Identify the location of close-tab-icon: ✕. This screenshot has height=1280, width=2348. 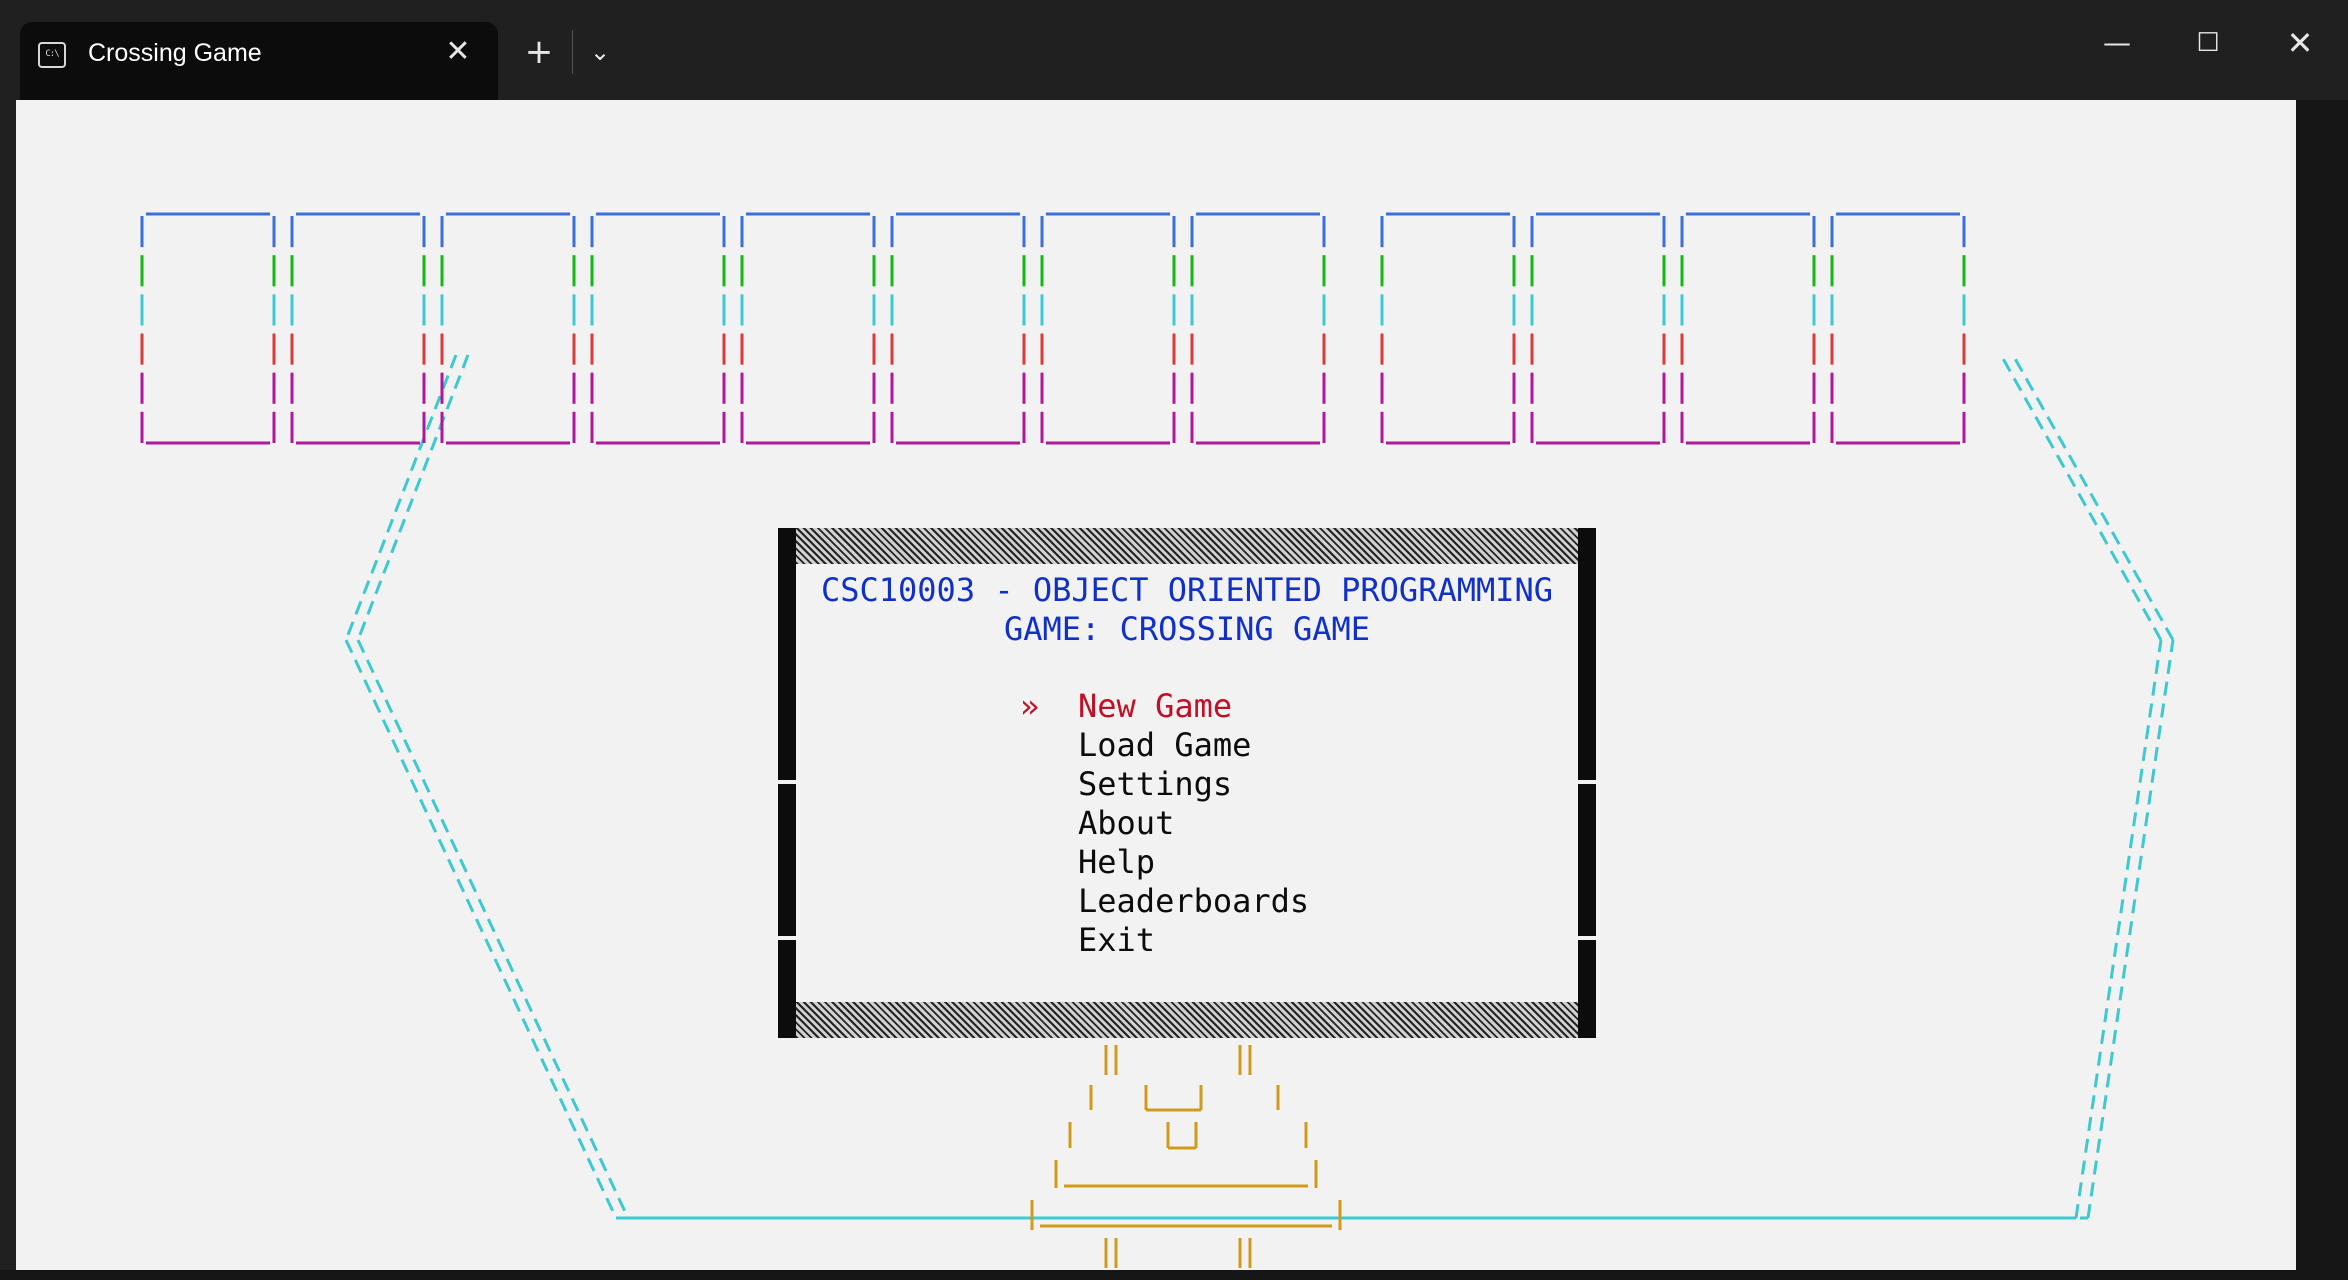
(458, 52).